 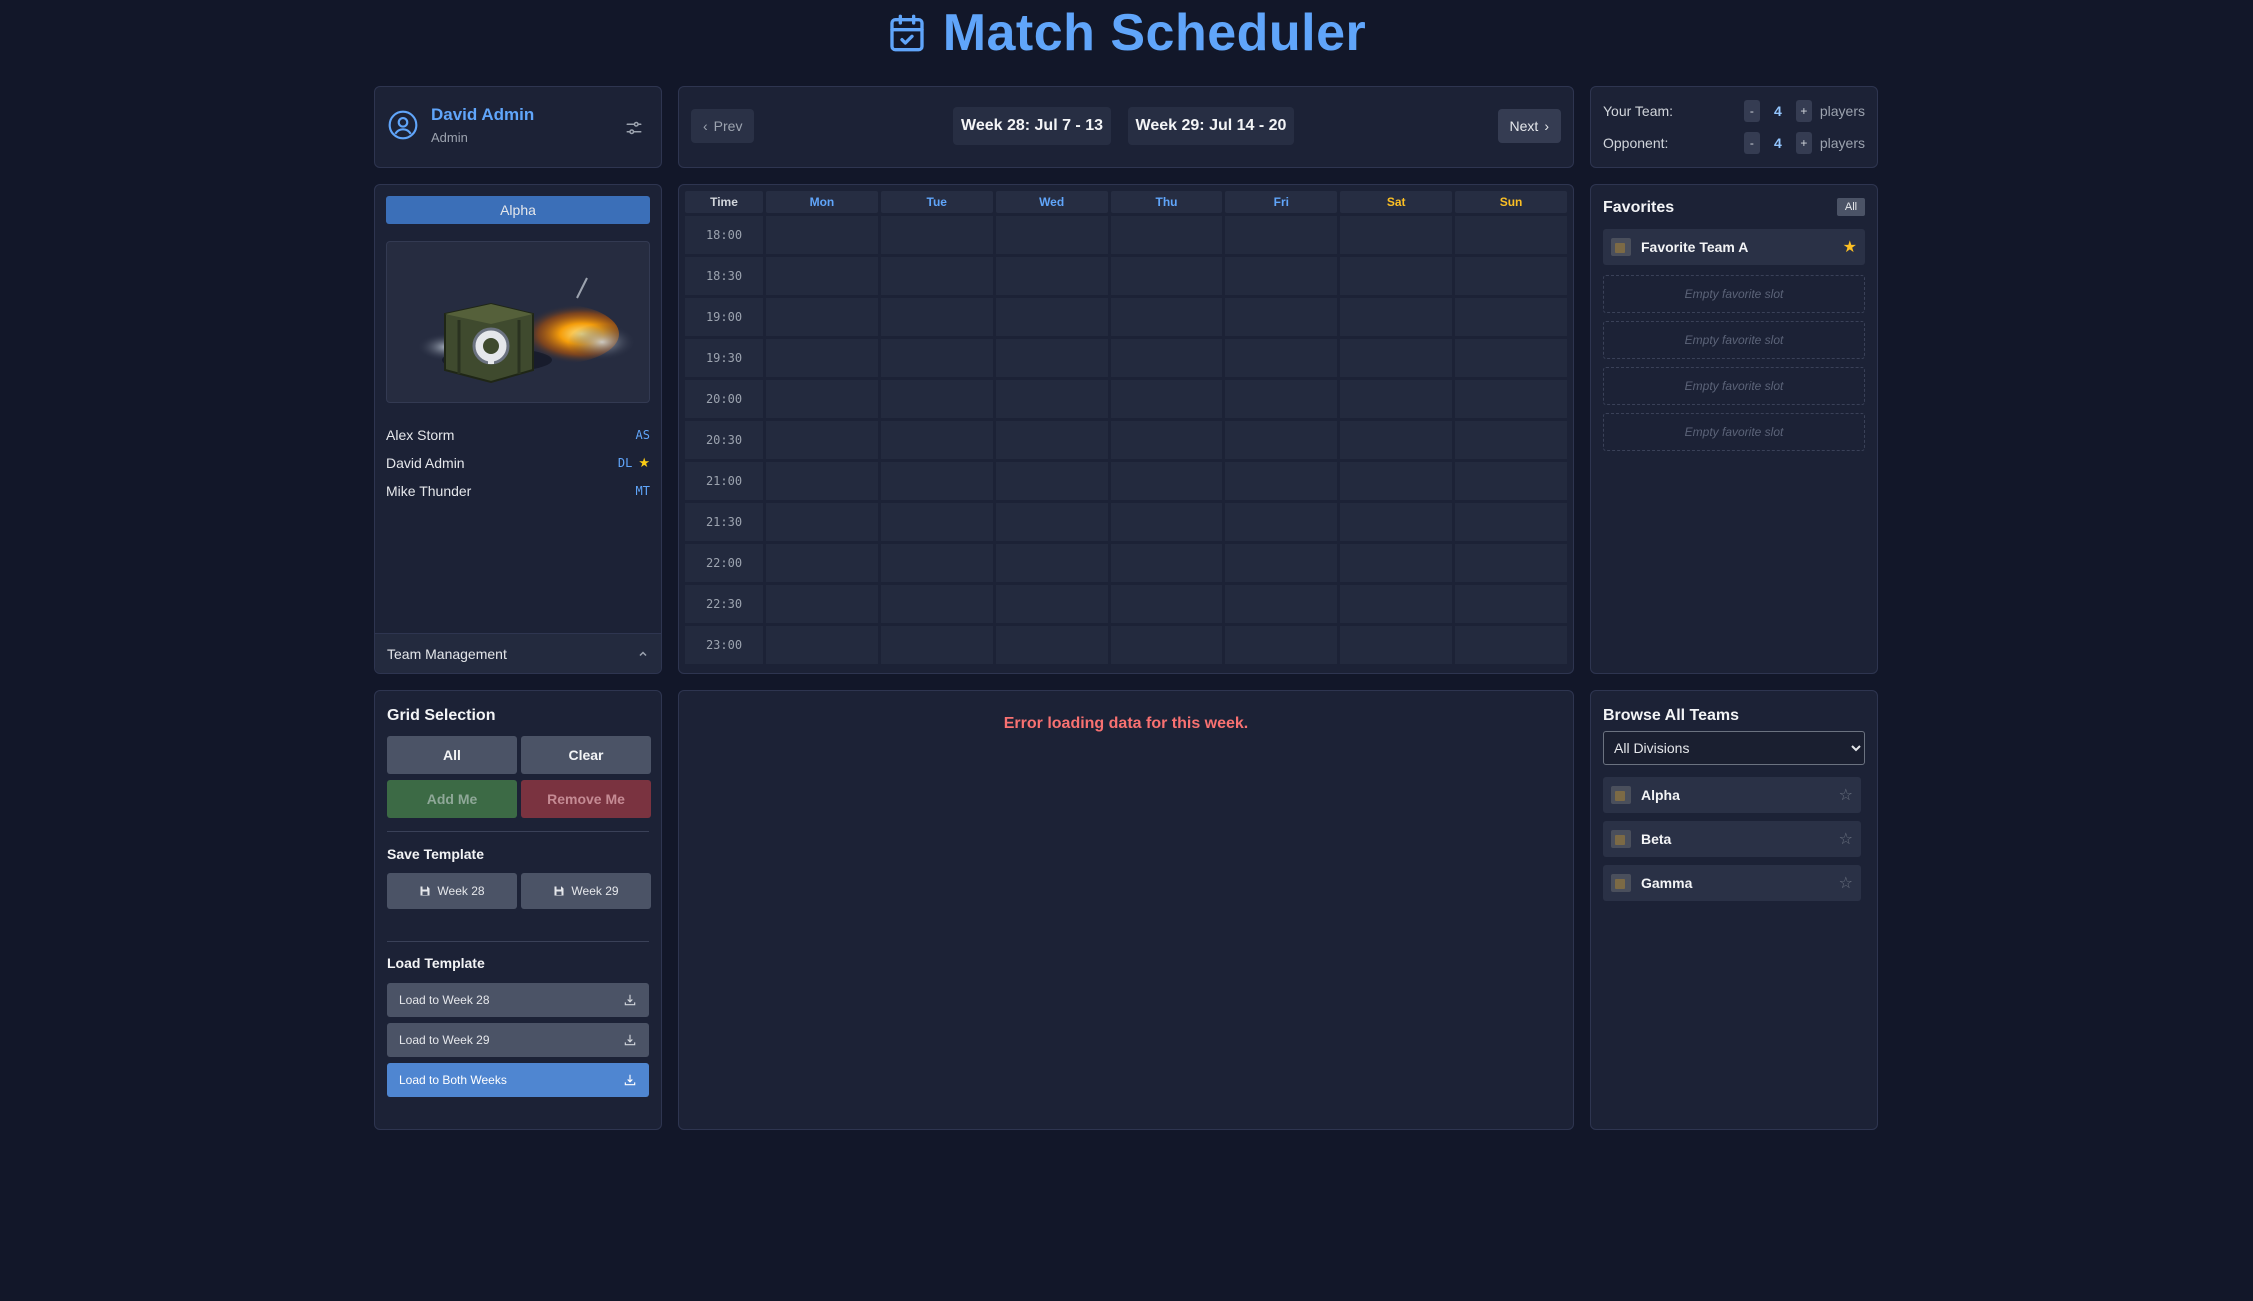 What do you see at coordinates (518, 435) in the screenshot?
I see `roster-member: Alex Storm AS` at bounding box center [518, 435].